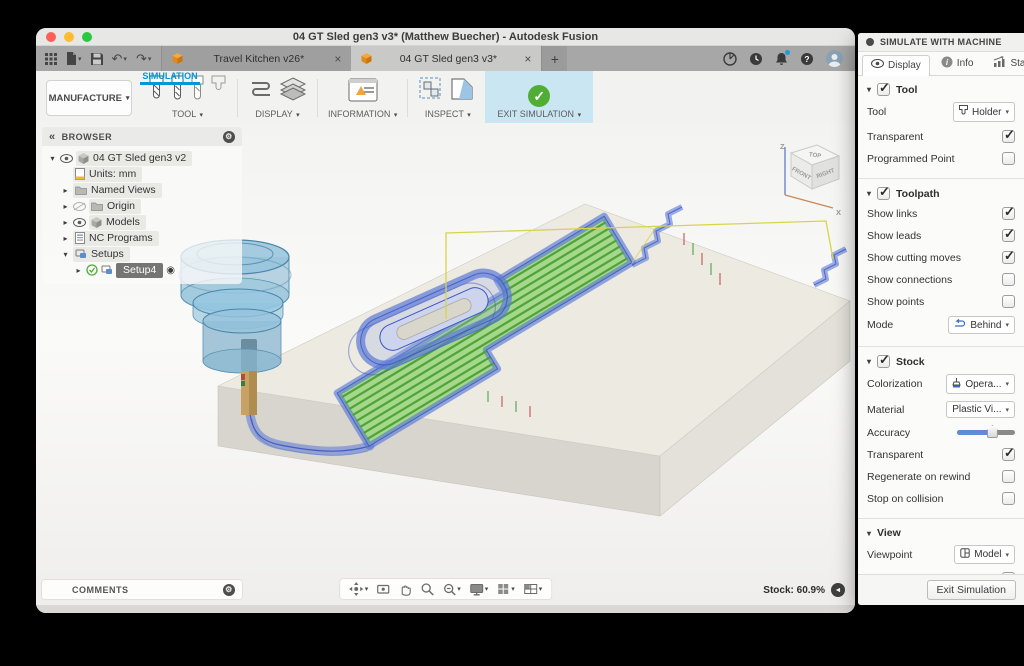 The width and height of the screenshot is (1024, 666). I want to click on extensions-icon, so click(730, 58).